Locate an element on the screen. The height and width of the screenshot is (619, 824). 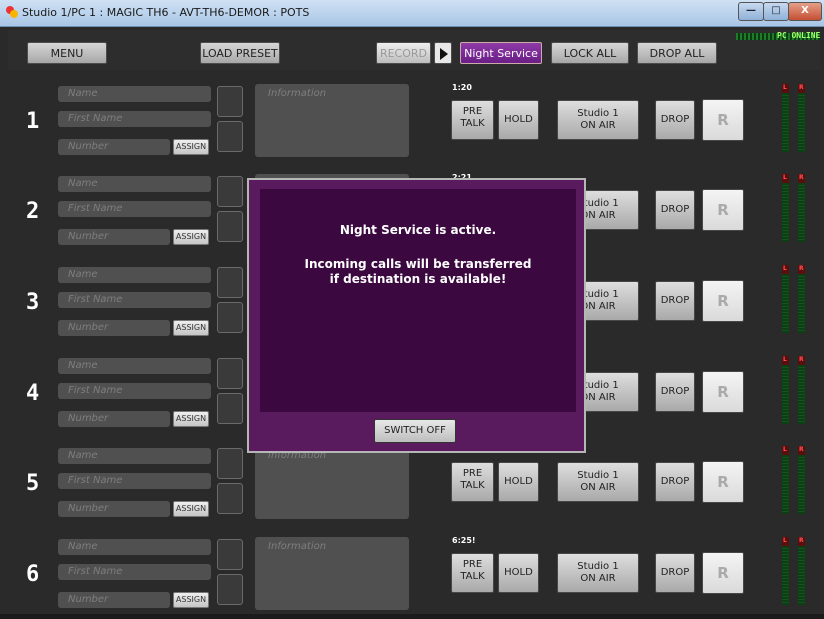
play-icon is located at coordinates (444, 54).